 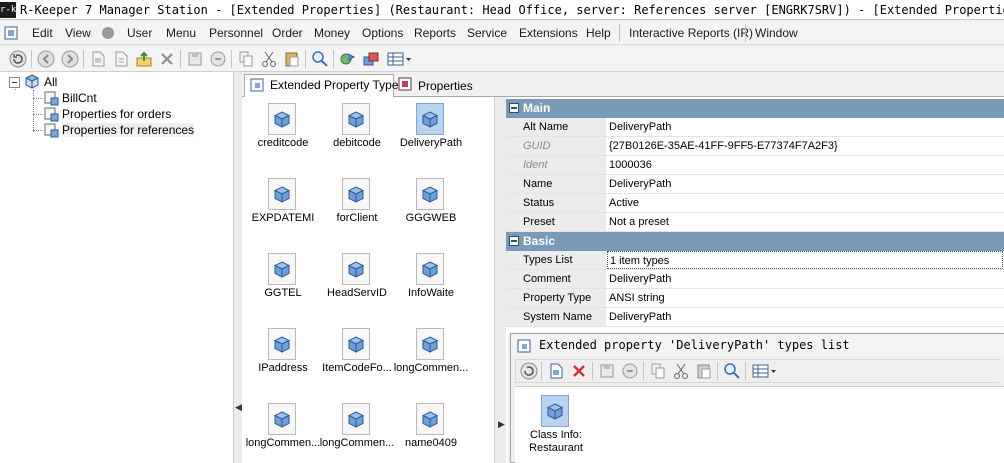 I want to click on tab-properties: Properties, so click(x=441, y=85).